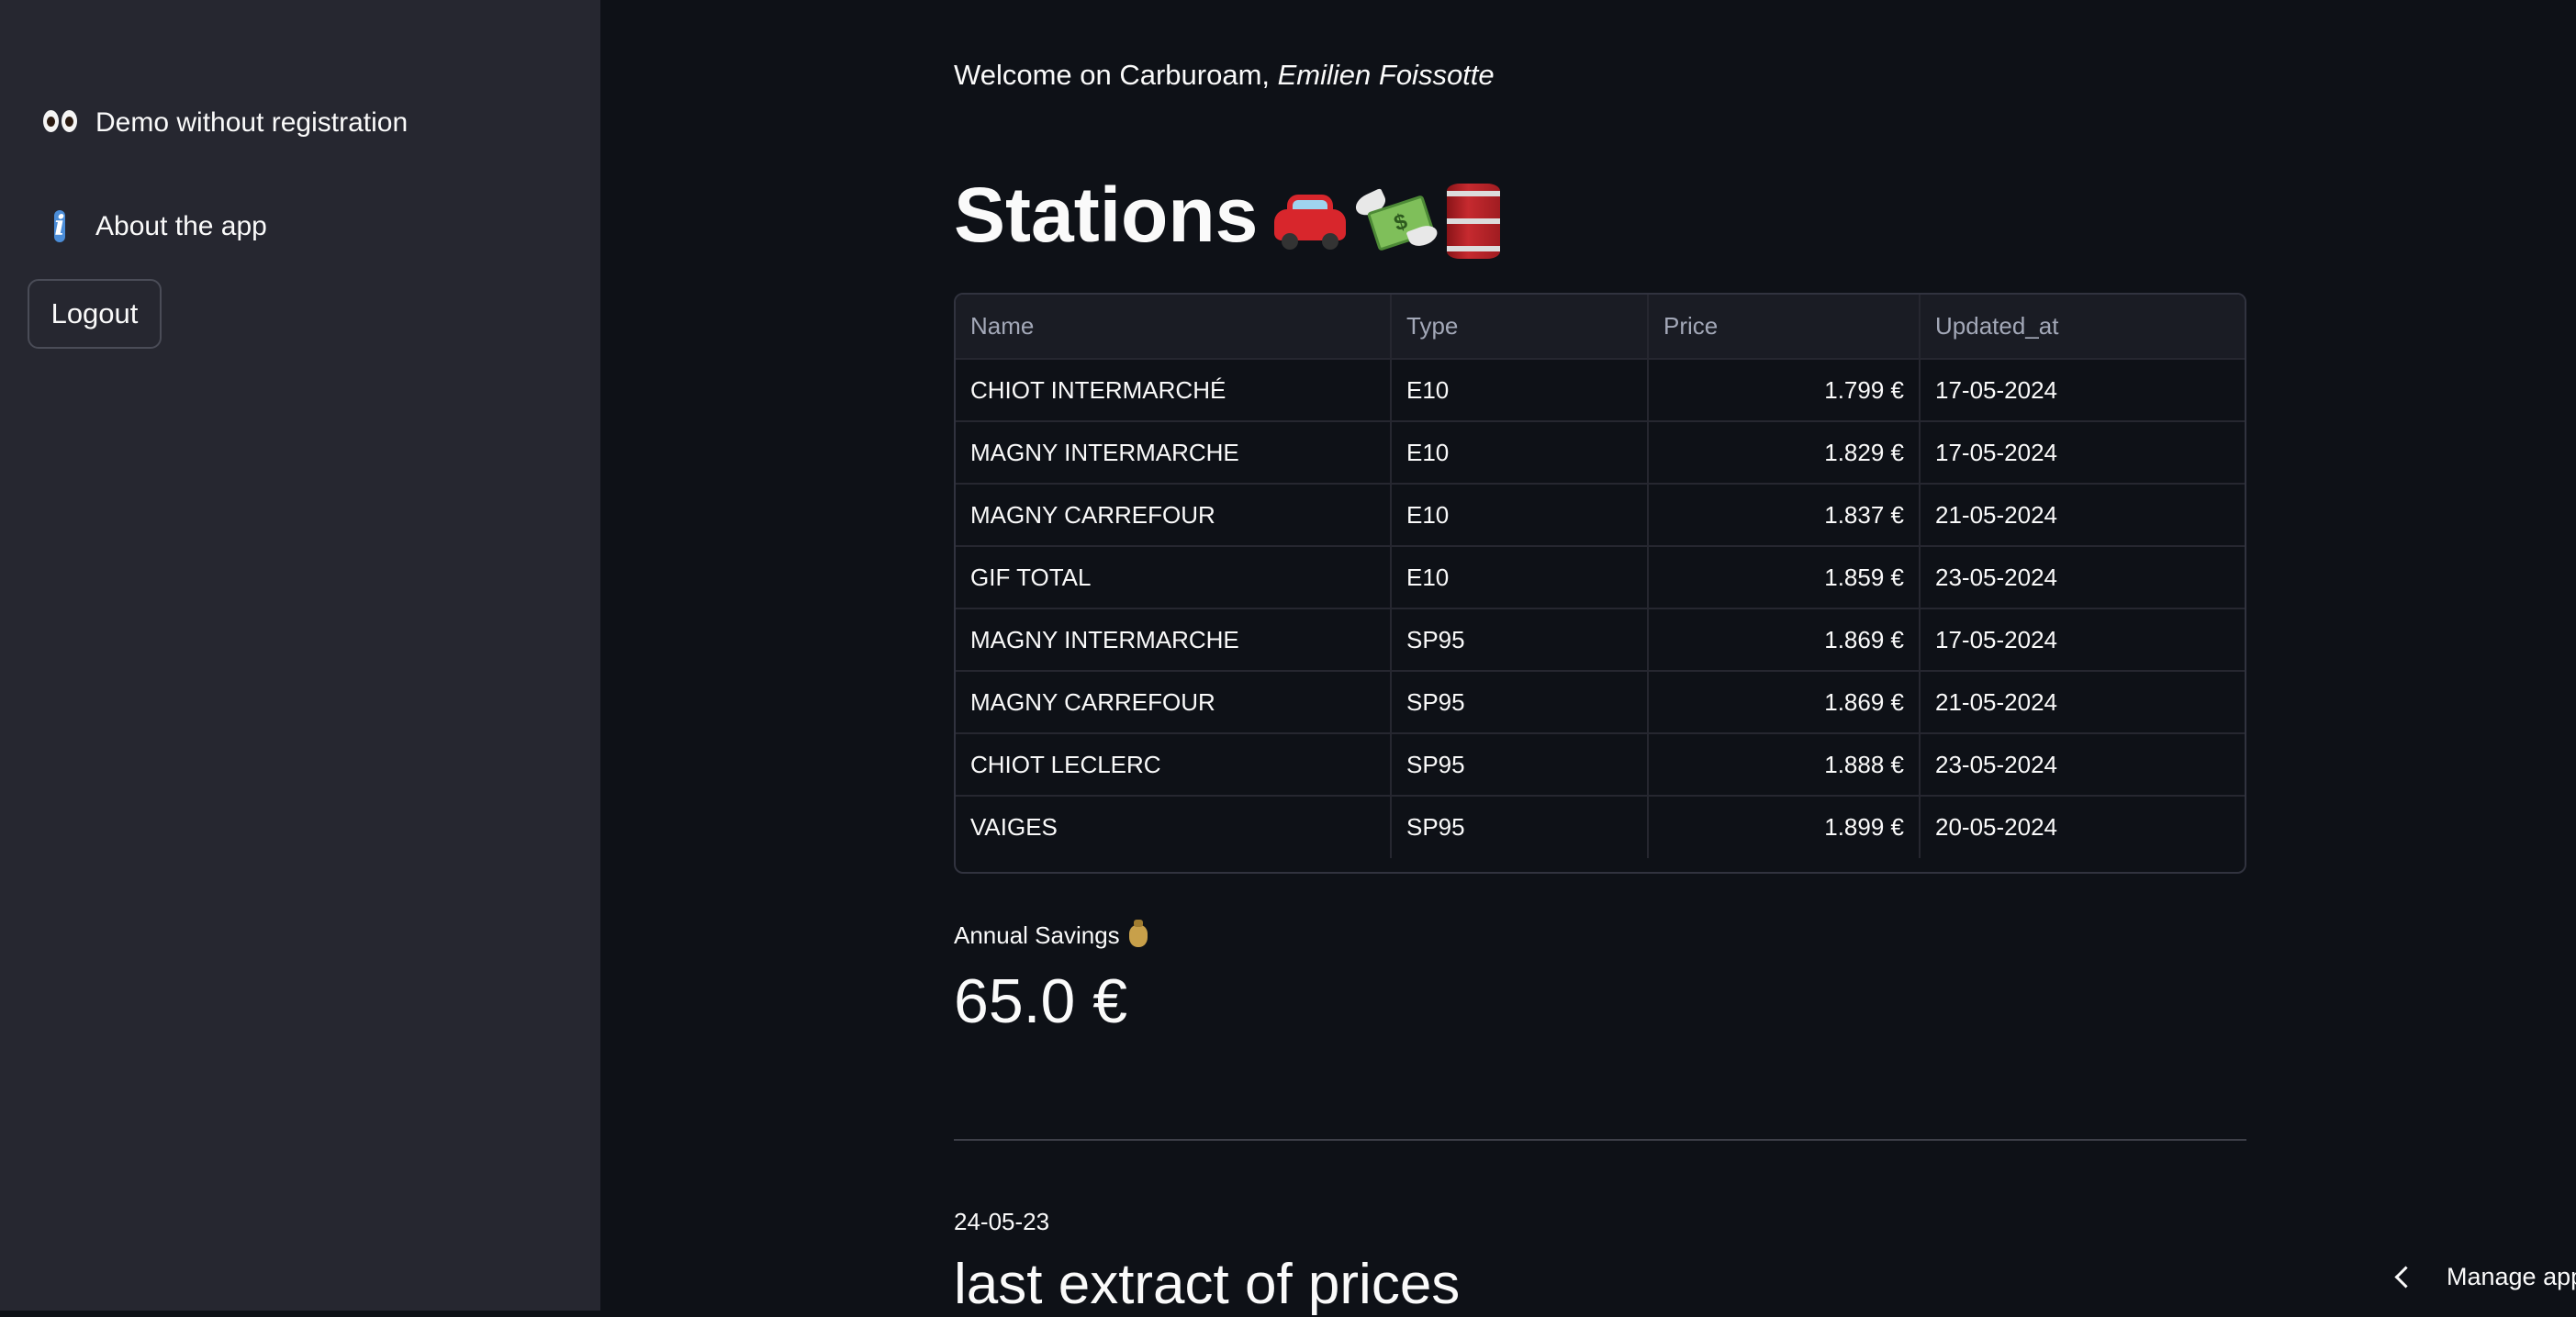 The width and height of the screenshot is (2576, 1317). I want to click on user-name: Emilien Foissotte, so click(1386, 75).